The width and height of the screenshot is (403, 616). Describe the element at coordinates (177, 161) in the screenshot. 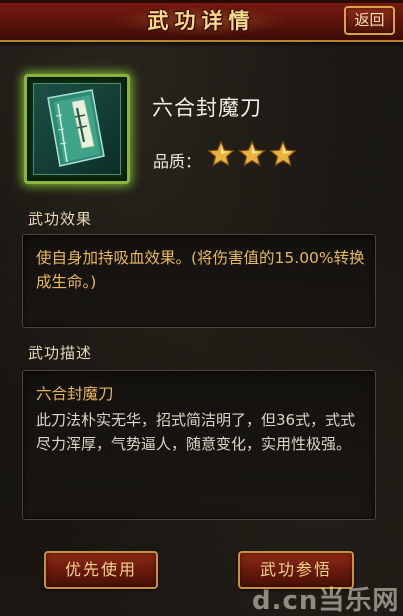

I see `quality-label: 品质：` at that location.